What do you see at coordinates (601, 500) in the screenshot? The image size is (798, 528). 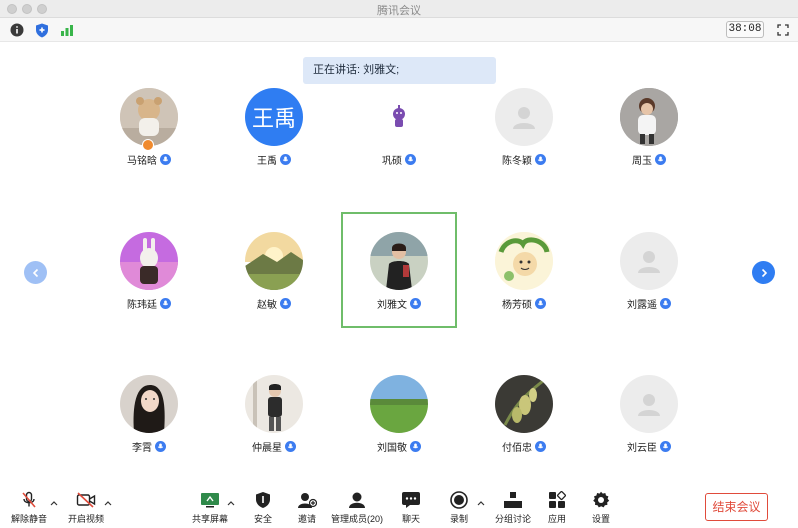 I see `gear-icon` at bounding box center [601, 500].